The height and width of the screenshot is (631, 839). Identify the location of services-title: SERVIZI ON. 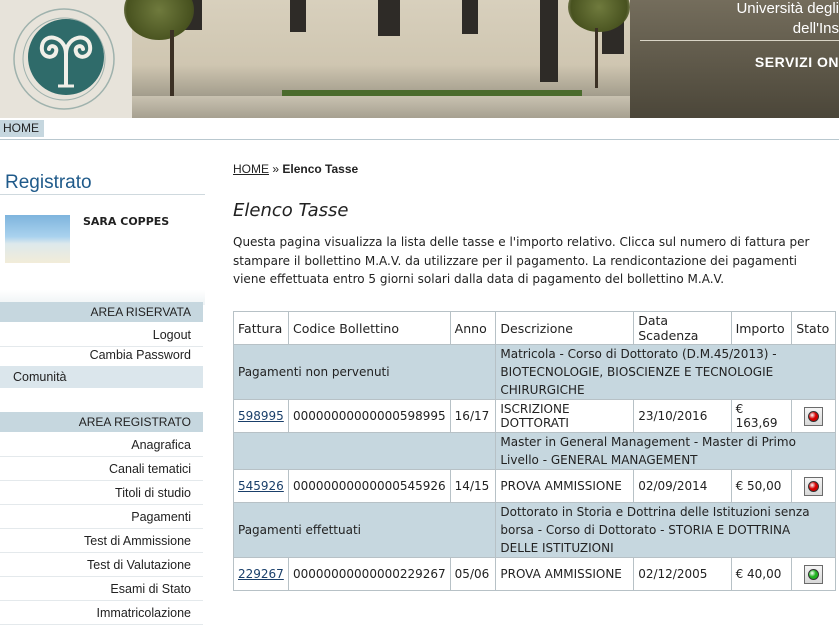
(796, 62).